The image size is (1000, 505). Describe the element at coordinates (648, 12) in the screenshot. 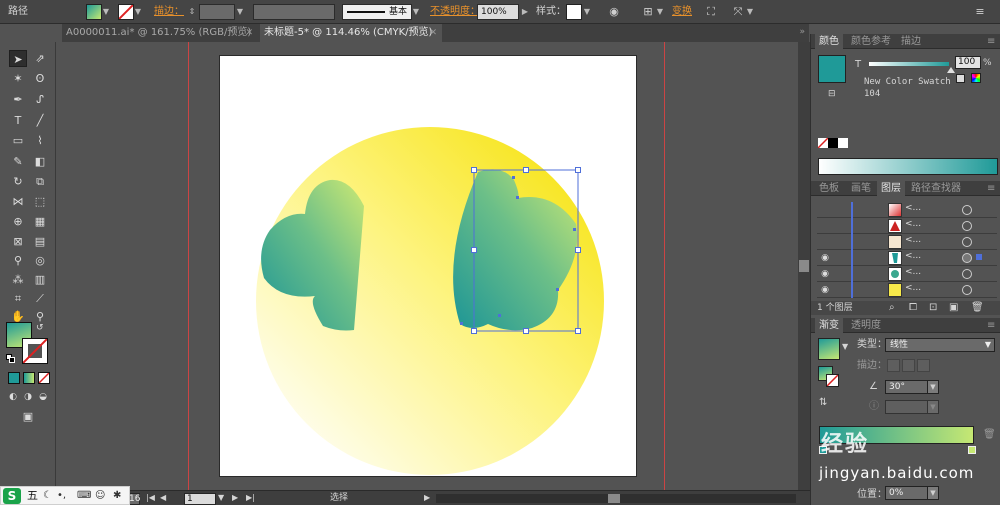

I see `align-icon: ⊞` at that location.